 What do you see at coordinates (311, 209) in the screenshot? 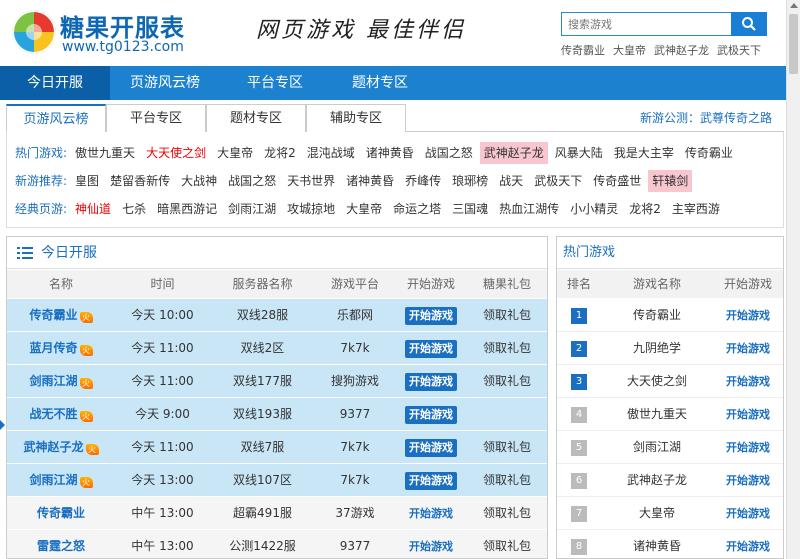
I see `game-tag: 攻城掠地` at bounding box center [311, 209].